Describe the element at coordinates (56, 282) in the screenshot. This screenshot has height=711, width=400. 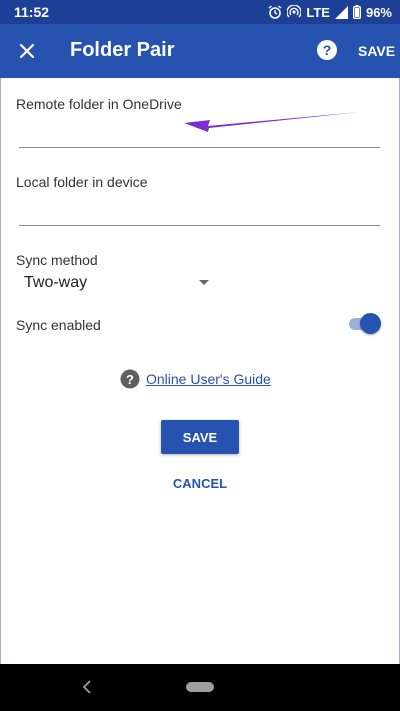
I see `sync-method-value: Two-way` at that location.